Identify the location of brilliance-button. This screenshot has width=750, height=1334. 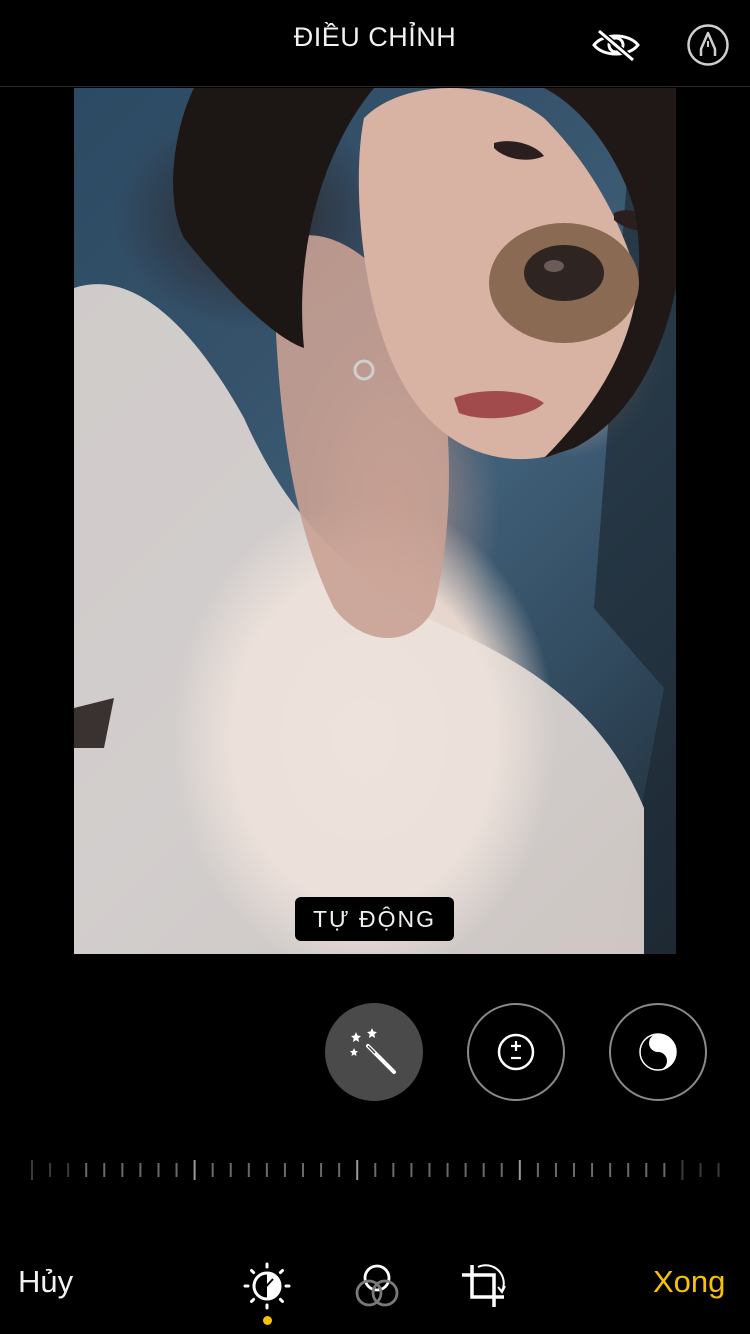
(658, 1052).